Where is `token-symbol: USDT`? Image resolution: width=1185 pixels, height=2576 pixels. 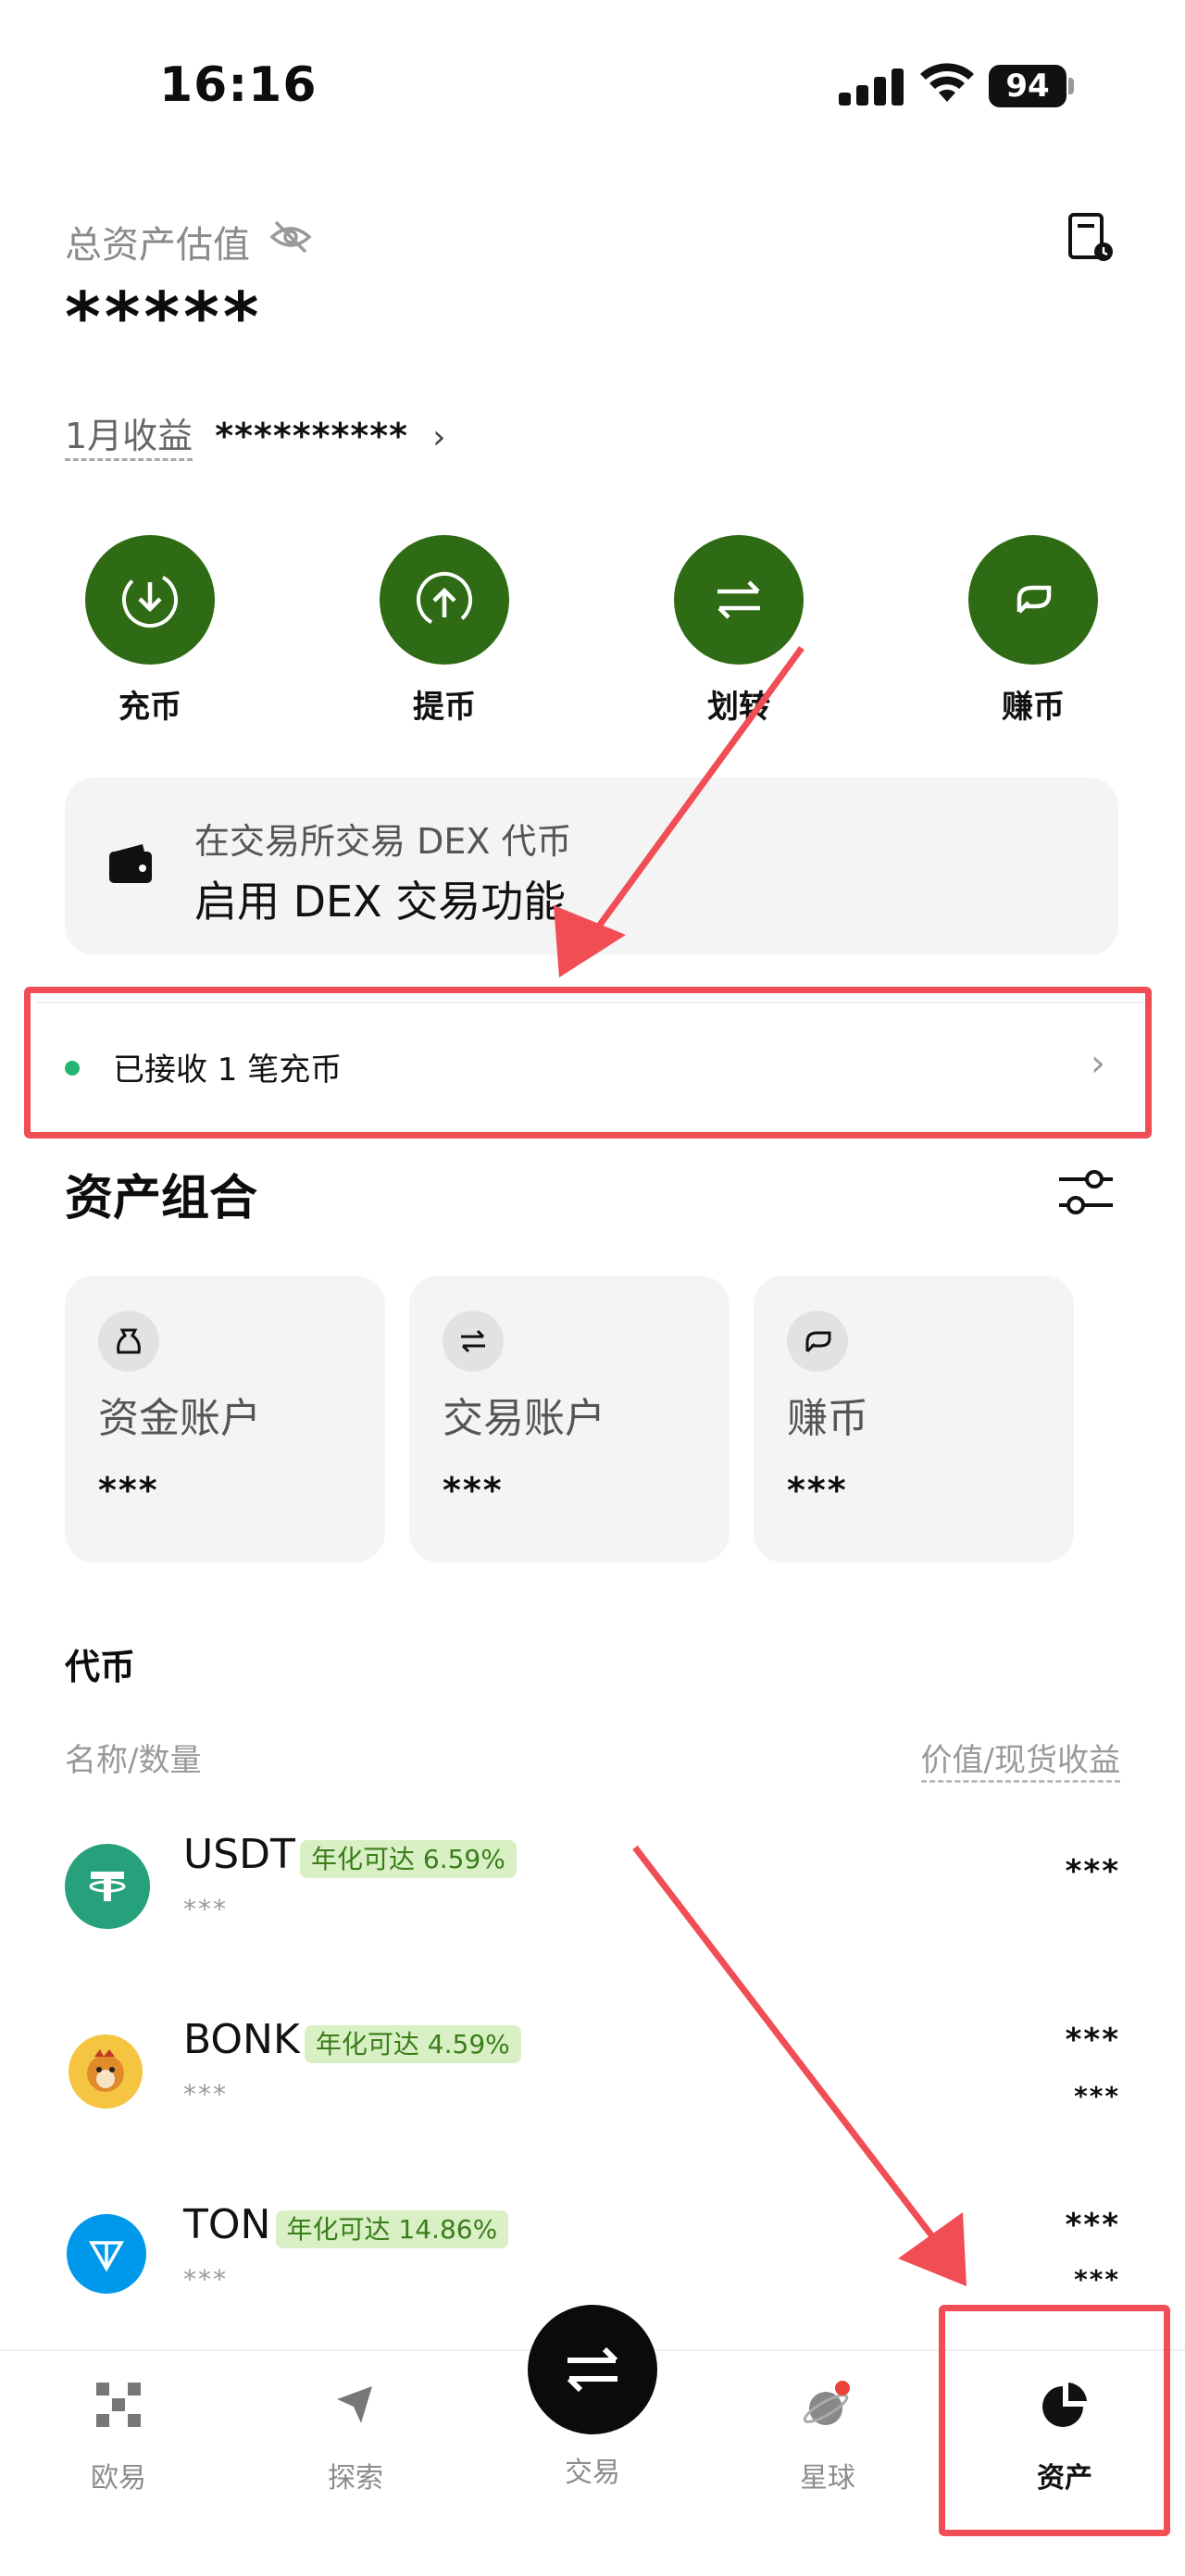
token-symbol: USDT is located at coordinates (239, 1854).